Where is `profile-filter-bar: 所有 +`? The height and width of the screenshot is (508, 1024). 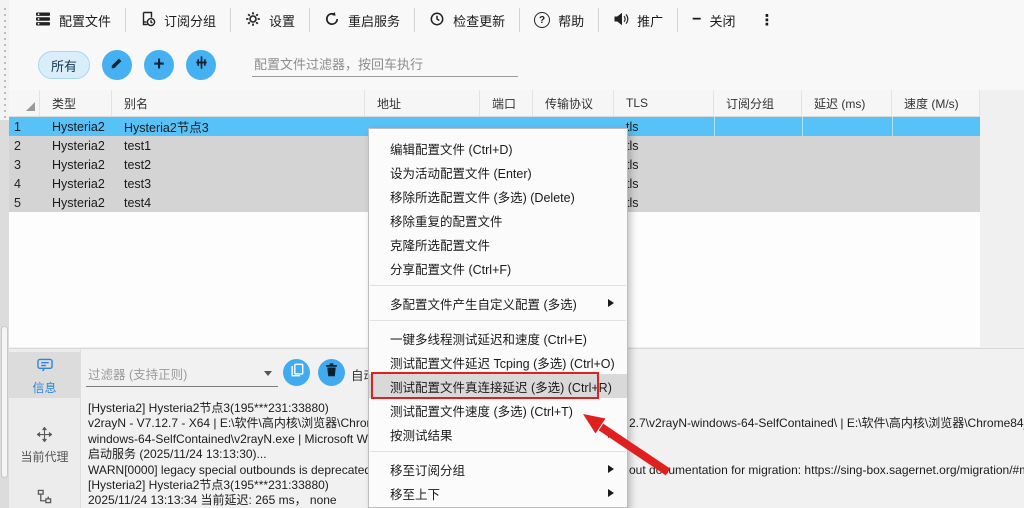 profile-filter-bar: 所有 + is located at coordinates (516, 65).